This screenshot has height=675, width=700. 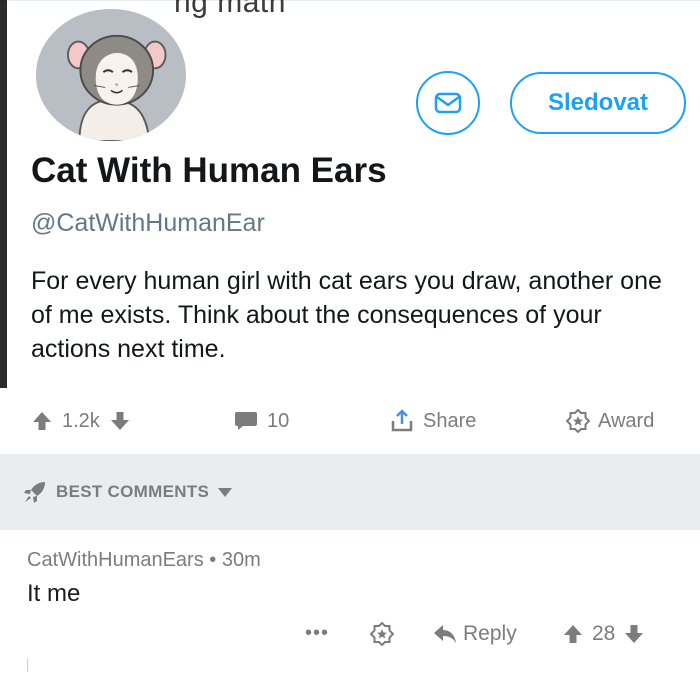 I want to click on follow-button: Sledovat, so click(x=598, y=103).